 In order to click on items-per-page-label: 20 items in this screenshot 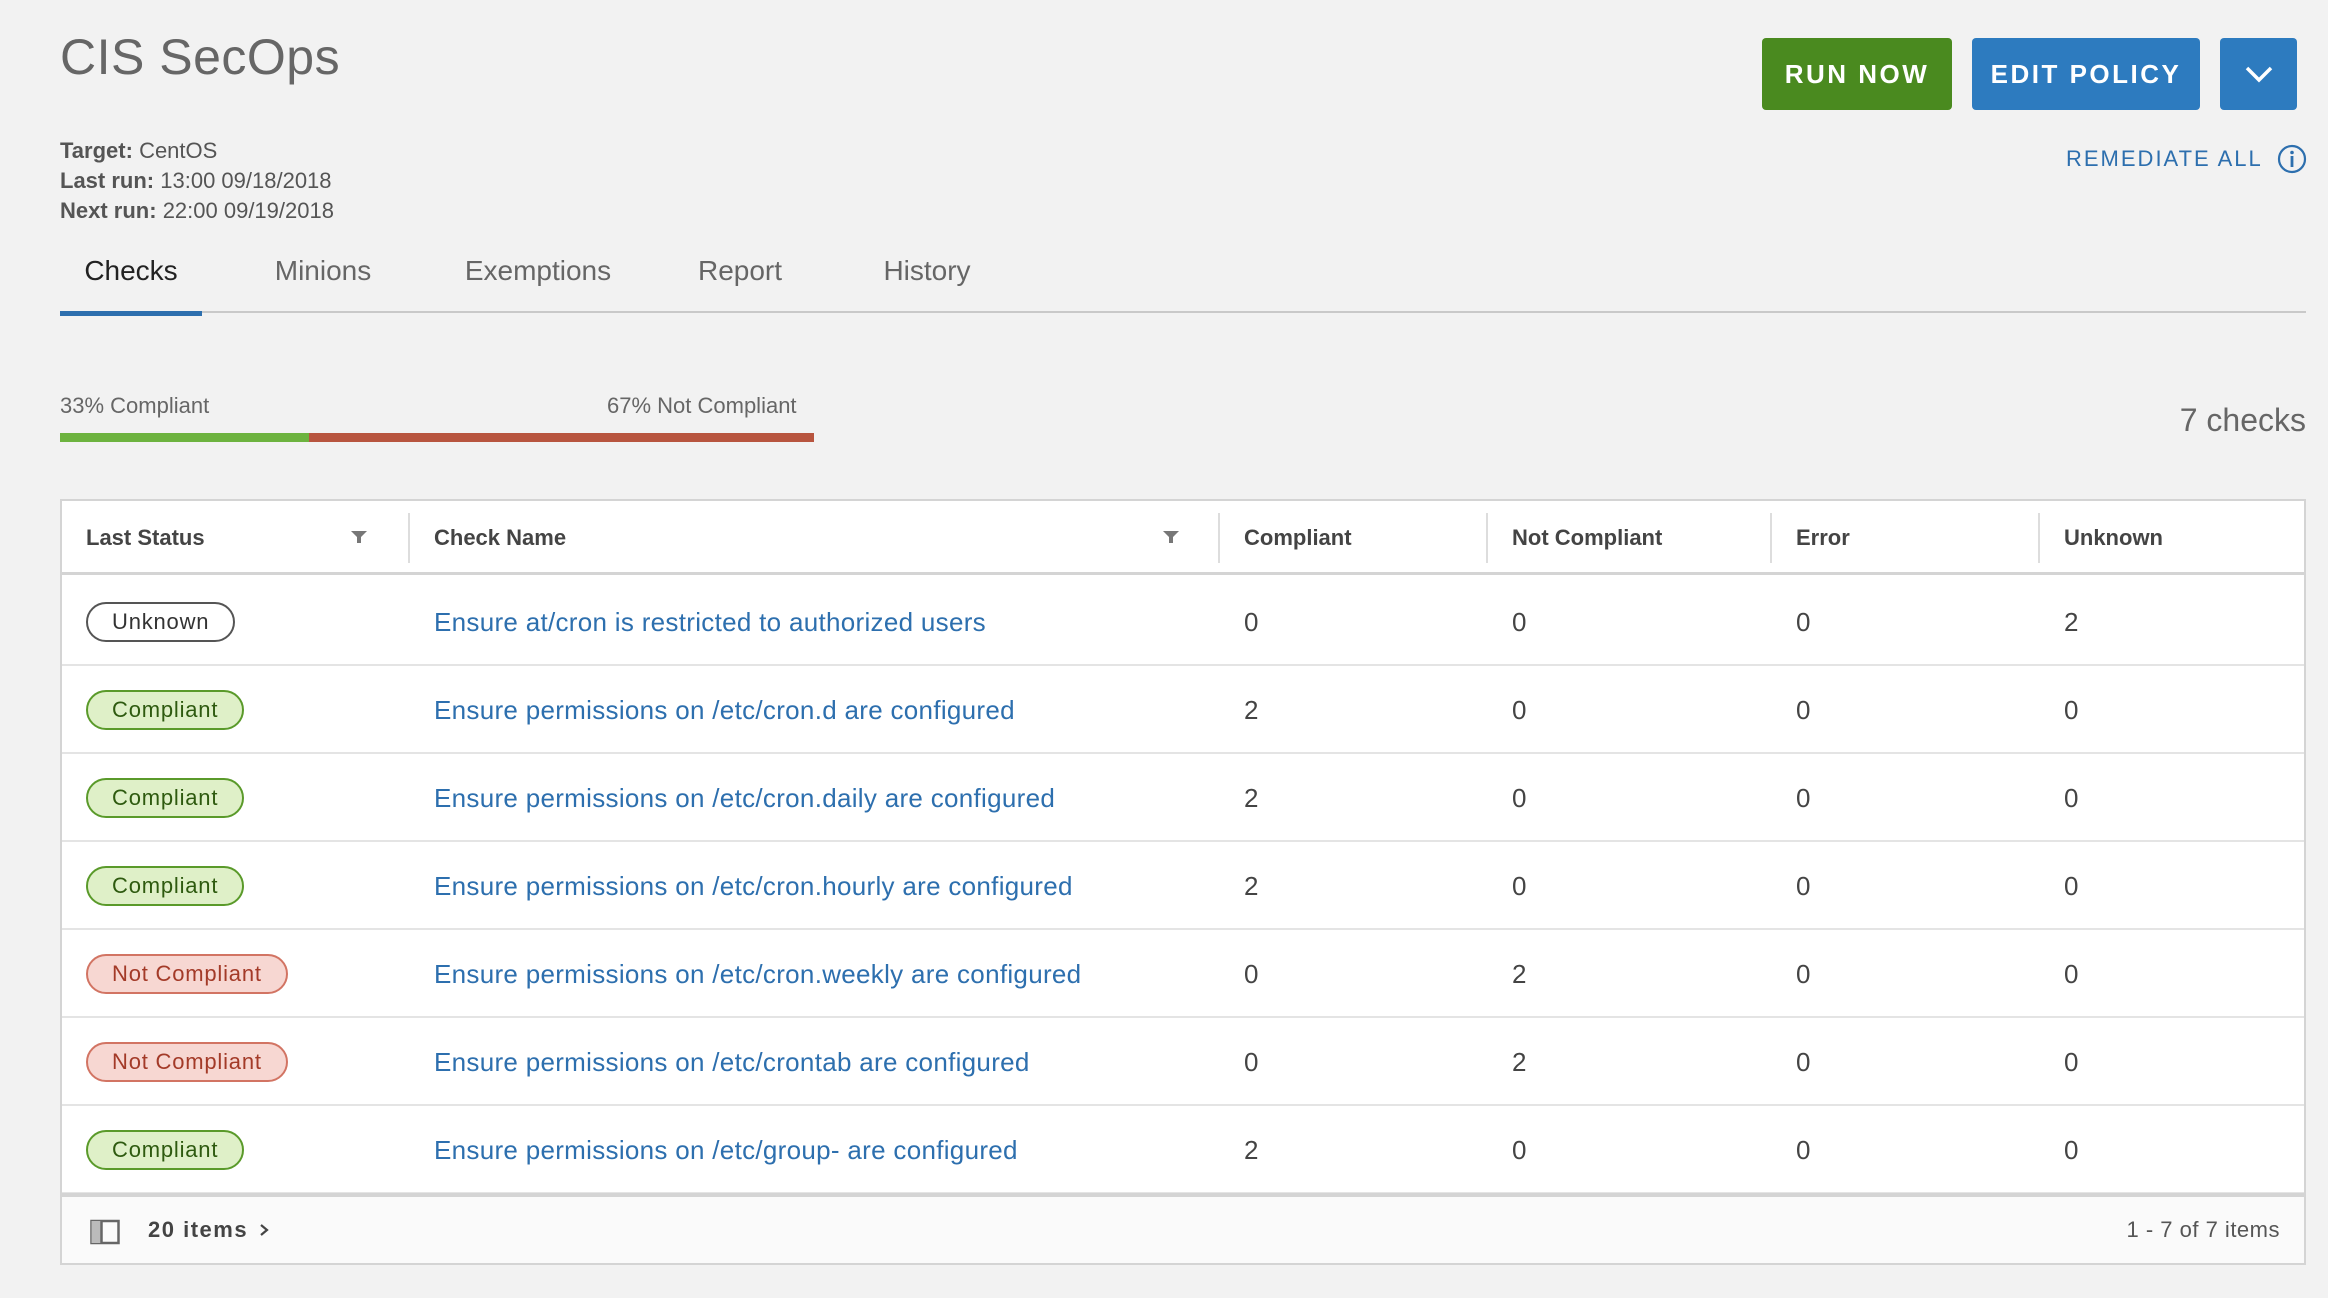, I will do `click(198, 1229)`.